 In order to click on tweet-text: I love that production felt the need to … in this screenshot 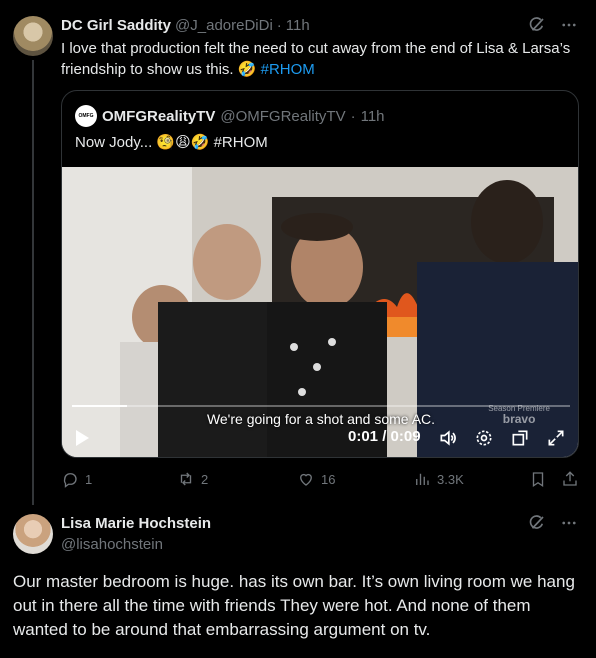, I will do `click(321, 59)`.